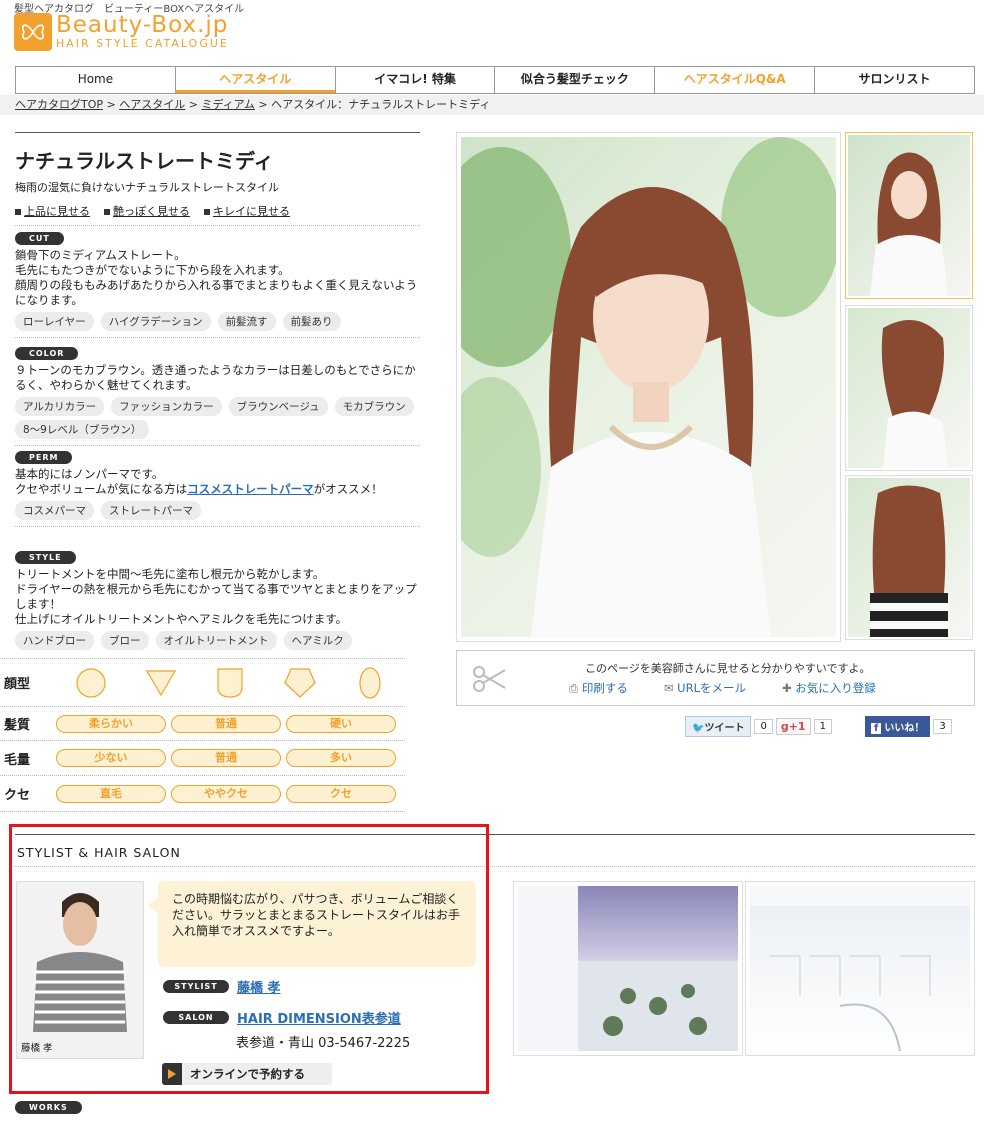 The height and width of the screenshot is (1123, 984). I want to click on nav-feature: イマコレ! 特集, so click(414, 80).